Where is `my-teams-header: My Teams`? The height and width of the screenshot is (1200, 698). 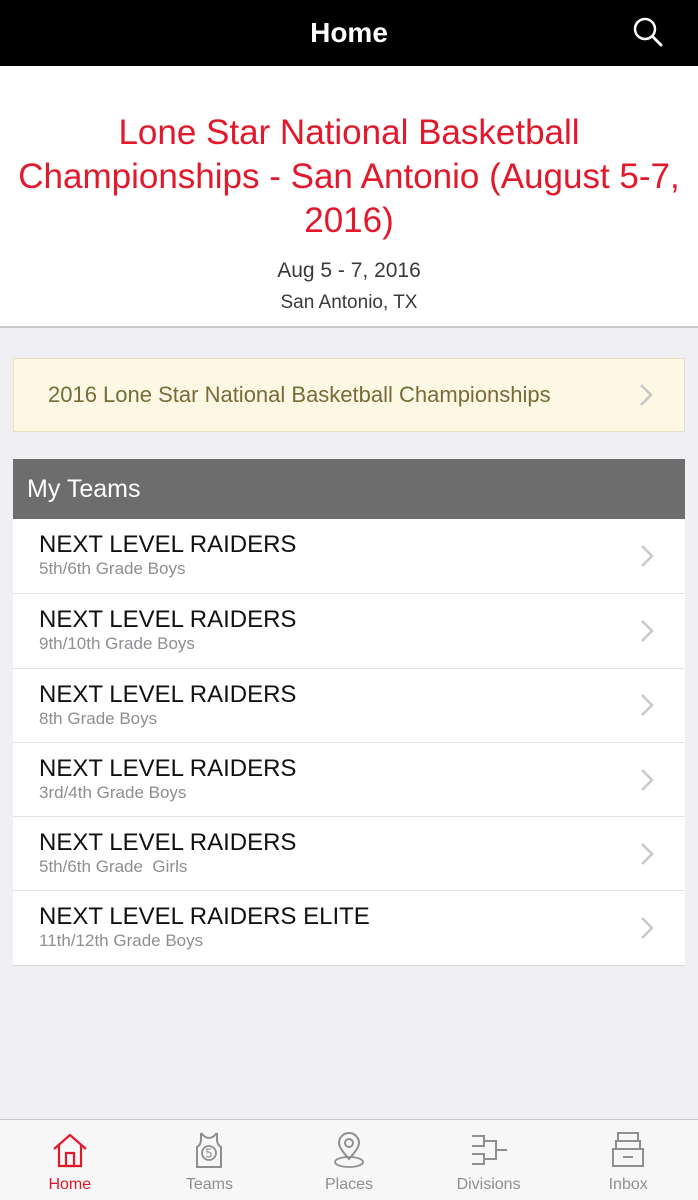
my-teams-header: My Teams is located at coordinates (349, 489).